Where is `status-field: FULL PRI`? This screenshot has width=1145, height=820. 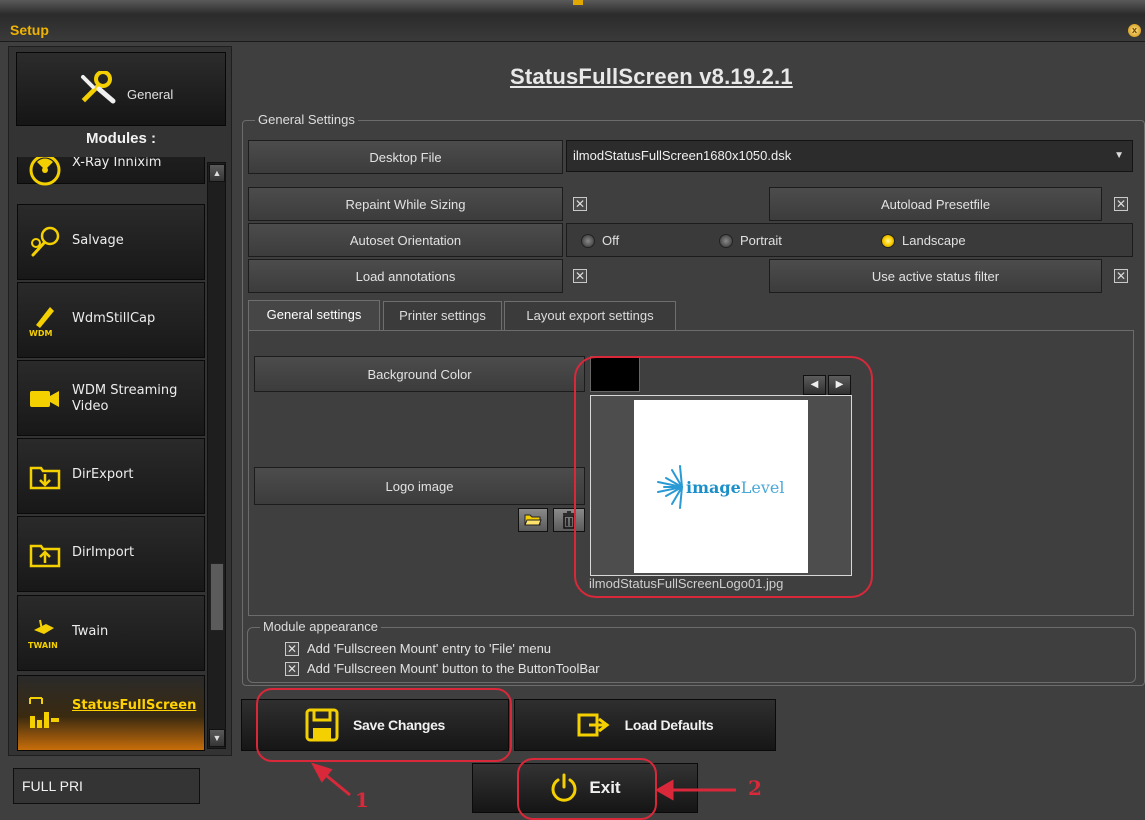
status-field: FULL PRI is located at coordinates (106, 786).